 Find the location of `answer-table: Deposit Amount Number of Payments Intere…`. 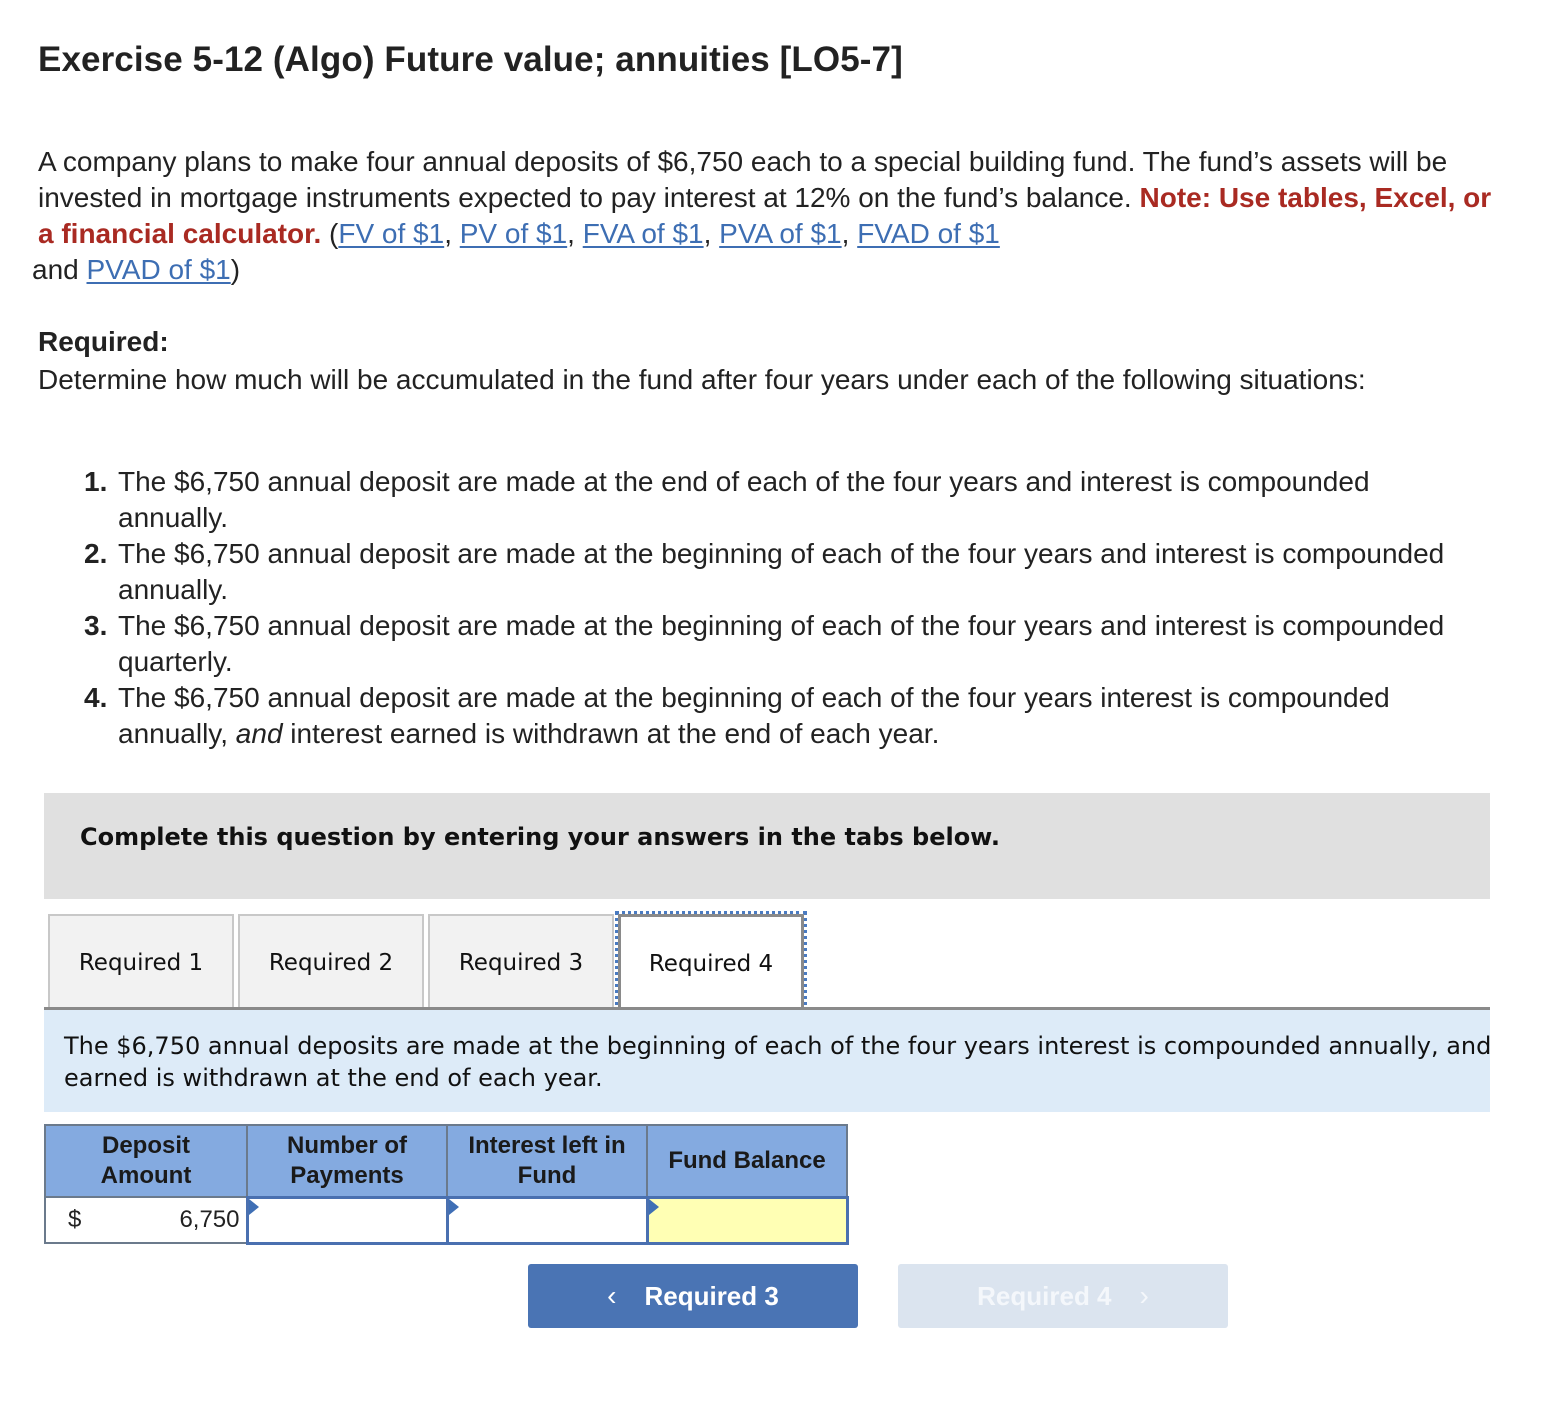

answer-table: Deposit Amount Number of Payments Intere… is located at coordinates (446, 1184).